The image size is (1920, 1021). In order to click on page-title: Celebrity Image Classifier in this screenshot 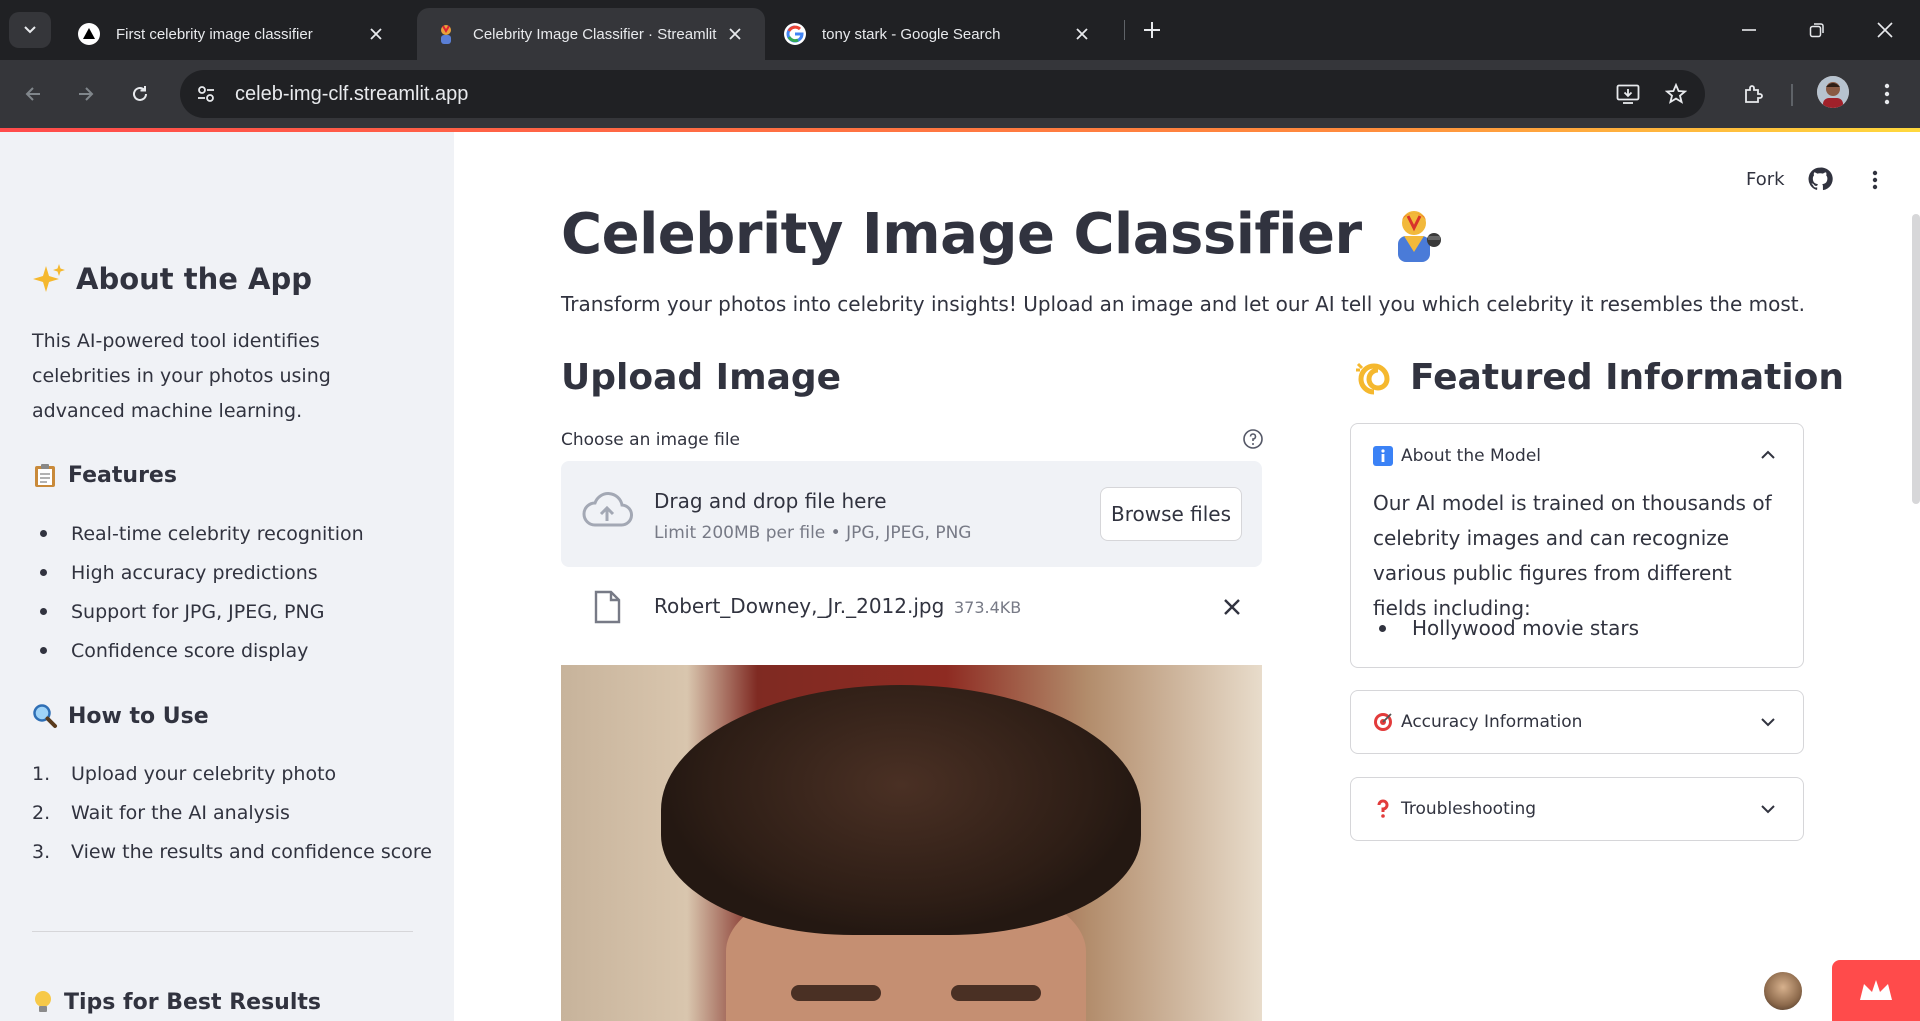, I will do `click(1001, 234)`.